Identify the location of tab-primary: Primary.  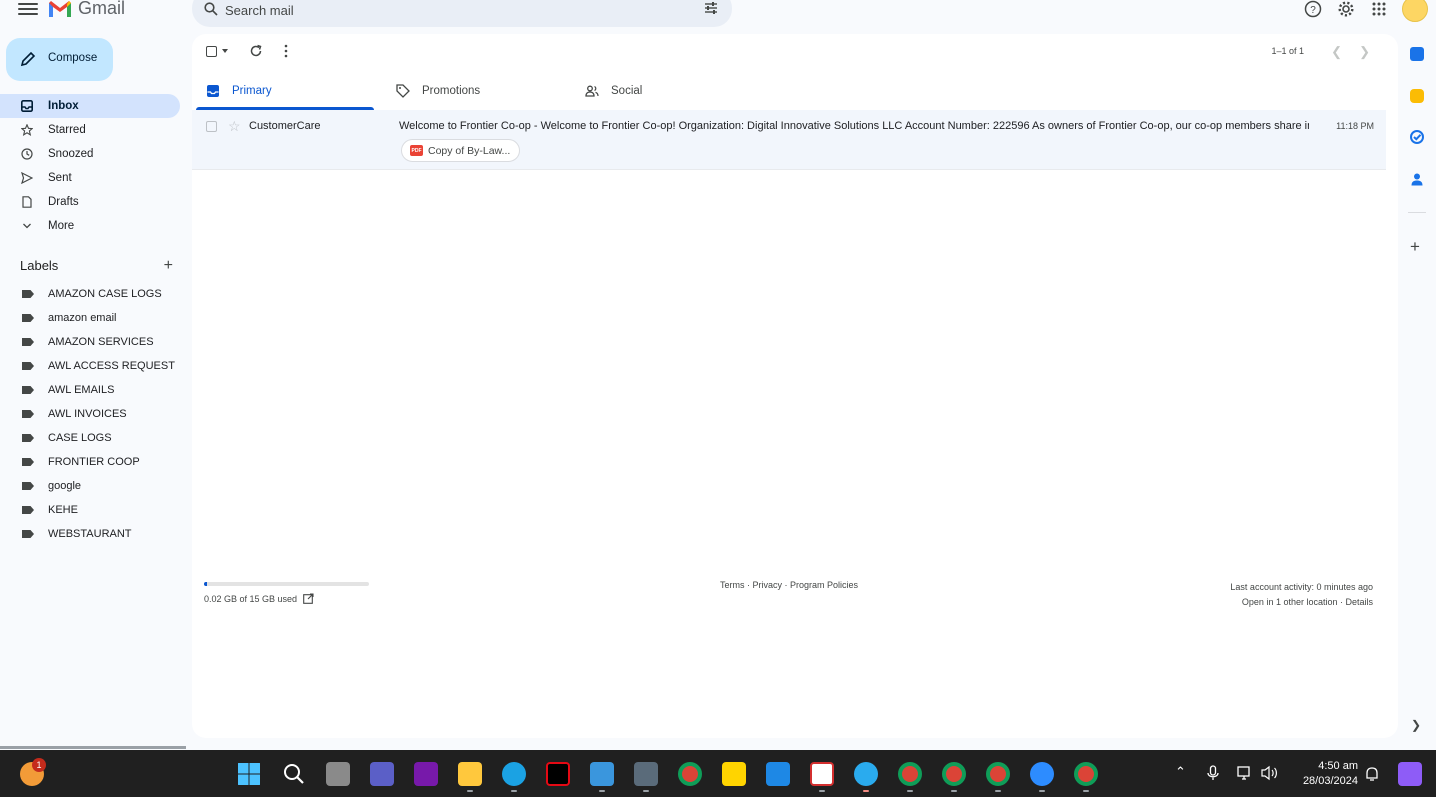
(239, 91).